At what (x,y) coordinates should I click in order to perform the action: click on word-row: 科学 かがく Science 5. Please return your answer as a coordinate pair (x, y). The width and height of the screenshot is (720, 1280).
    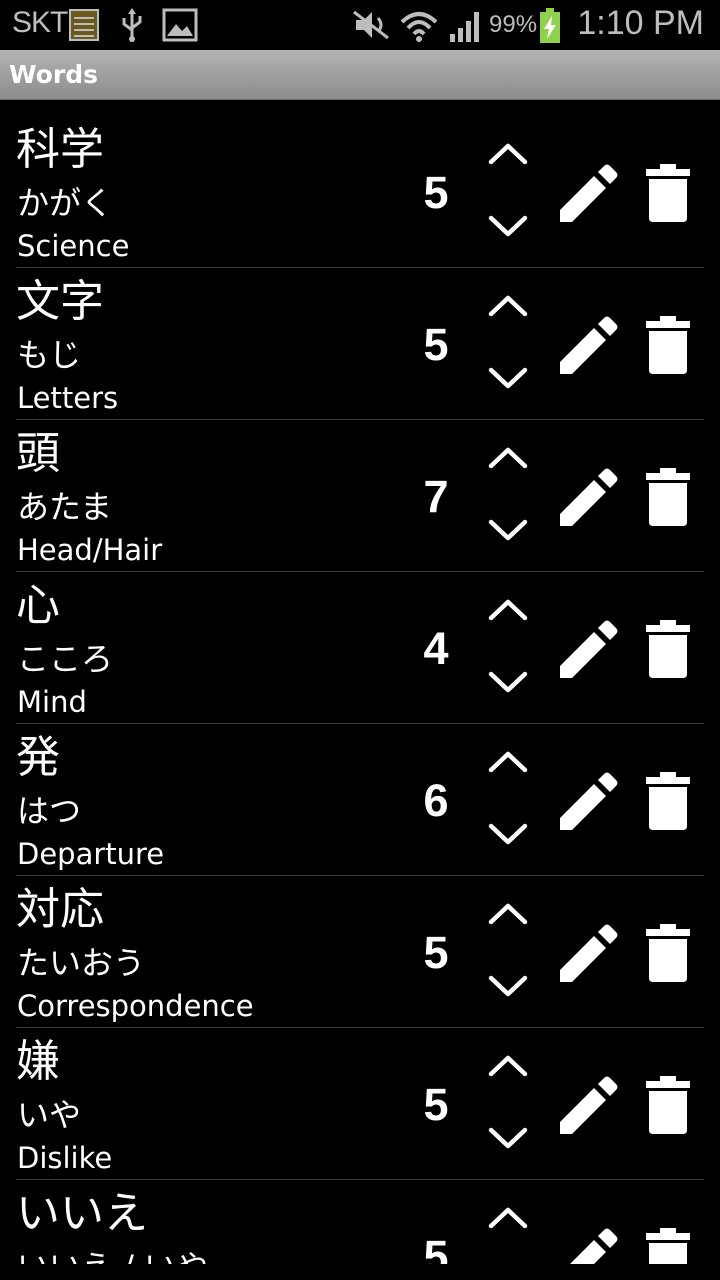
    Looking at the image, I should click on (360, 192).